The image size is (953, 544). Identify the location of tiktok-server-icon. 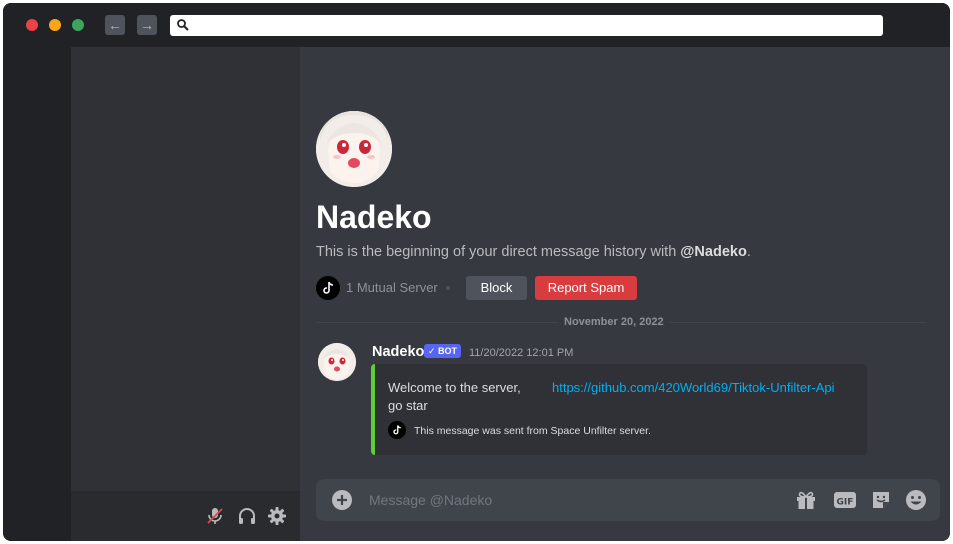
(328, 288).